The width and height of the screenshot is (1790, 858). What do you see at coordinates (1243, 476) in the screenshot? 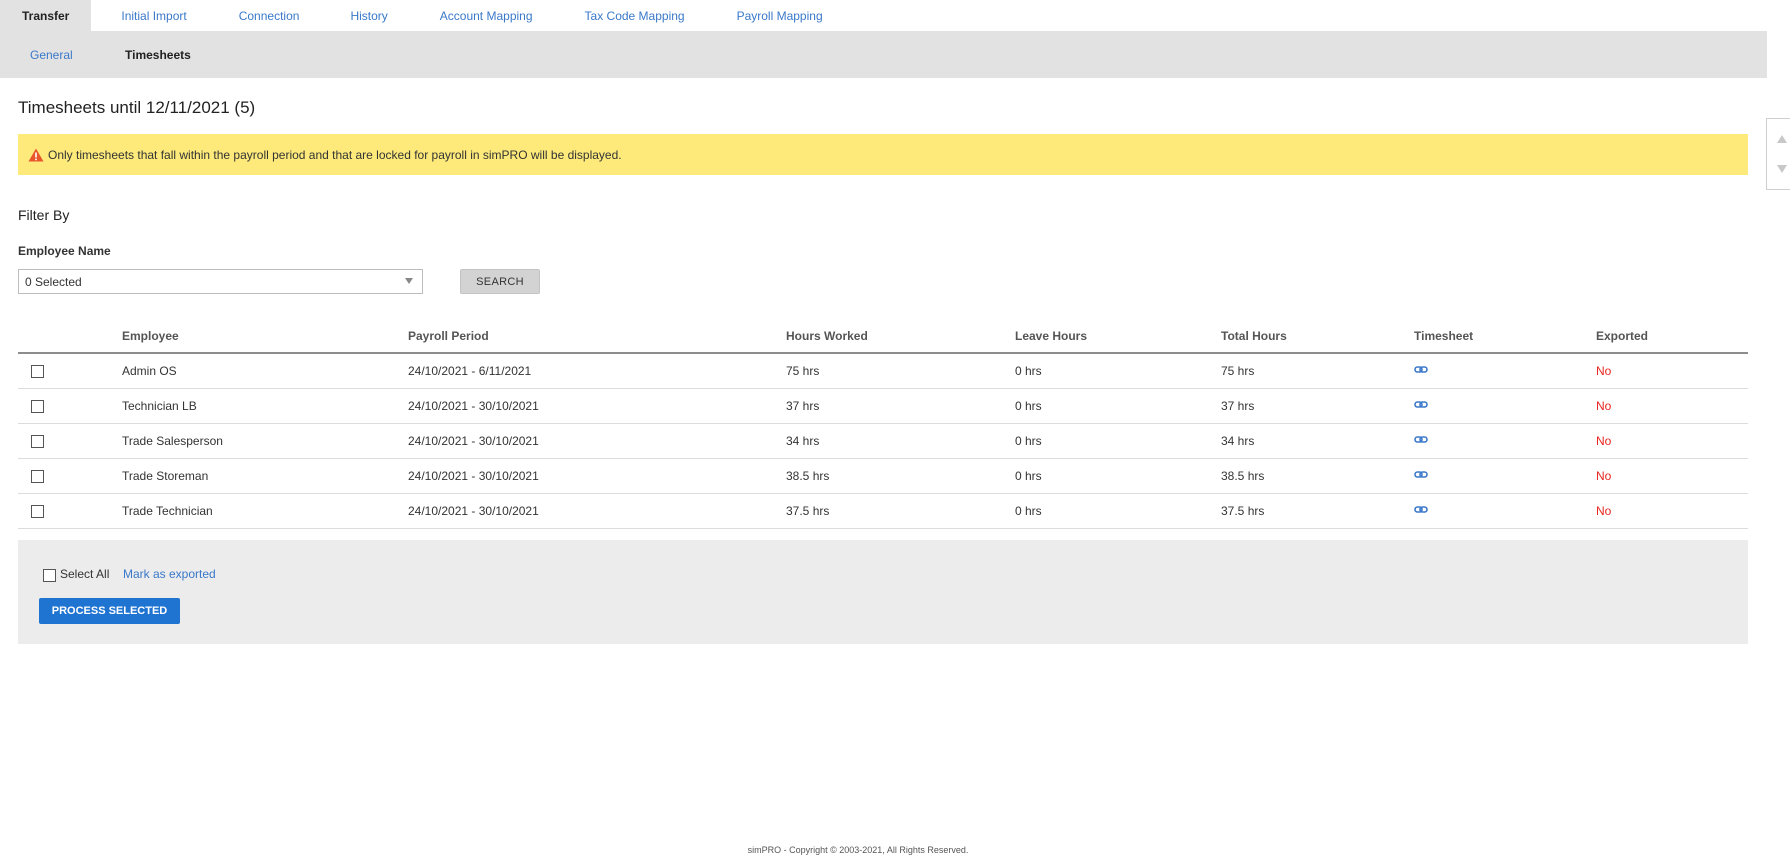
I see `cell-total-hours: 38.5 hrs` at bounding box center [1243, 476].